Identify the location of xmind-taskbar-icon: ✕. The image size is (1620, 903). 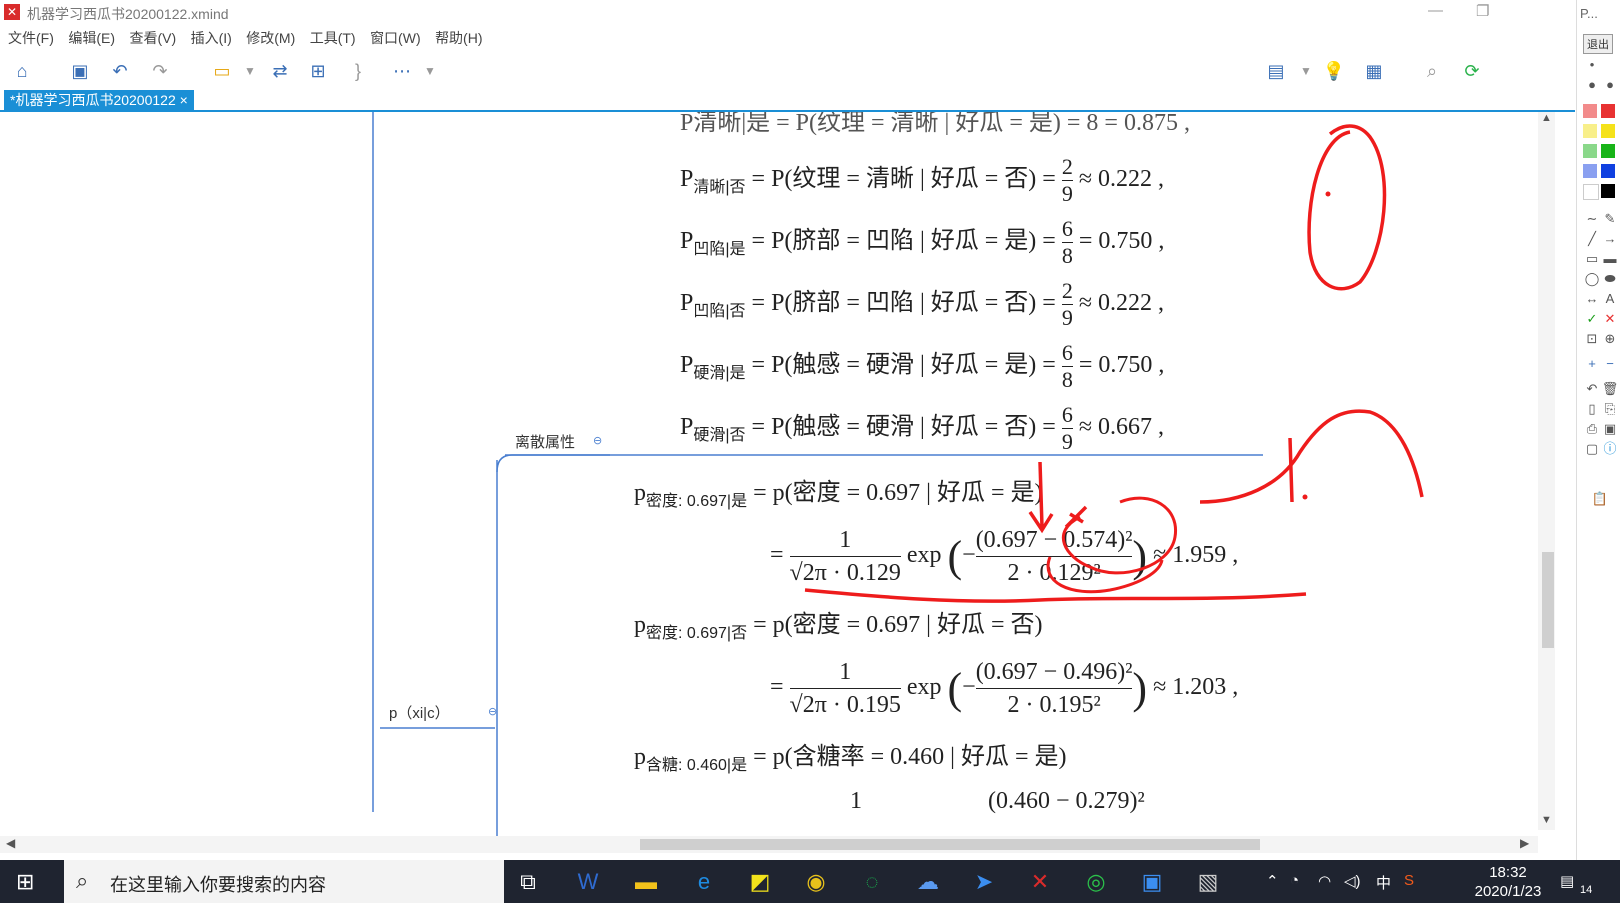
(1040, 882).